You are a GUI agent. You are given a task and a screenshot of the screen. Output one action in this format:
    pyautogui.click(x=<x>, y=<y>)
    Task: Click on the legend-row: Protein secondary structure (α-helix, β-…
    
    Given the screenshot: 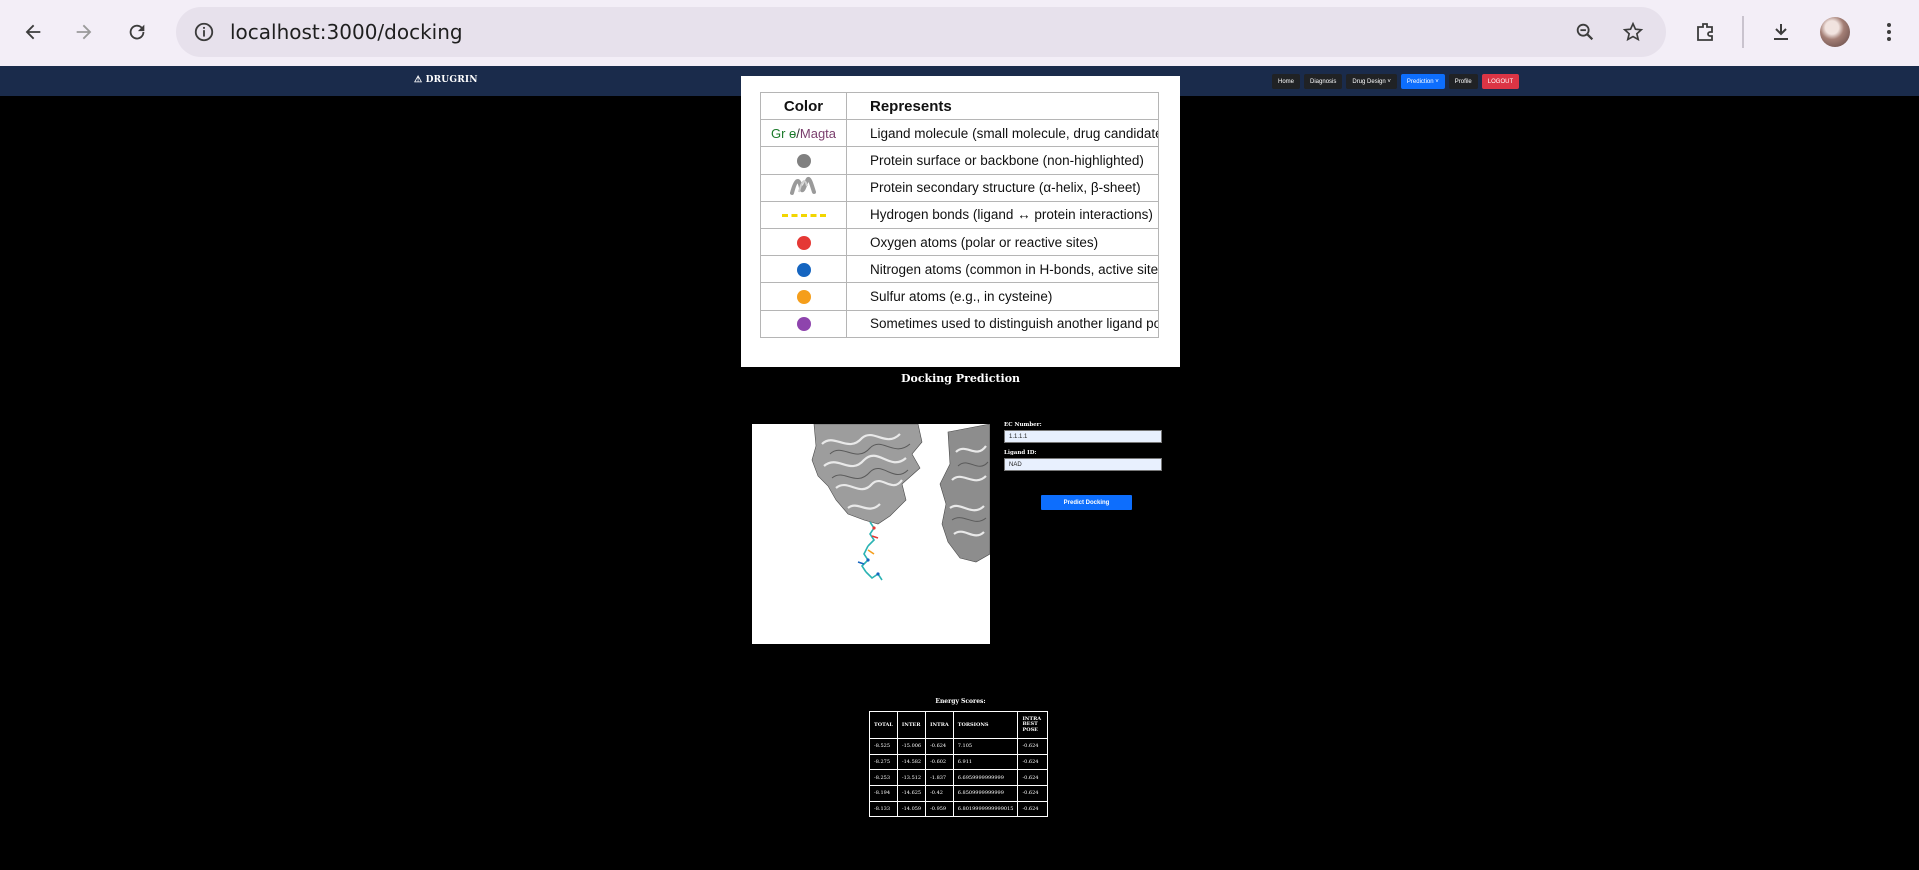 What is the action you would take?
    pyautogui.click(x=959, y=187)
    